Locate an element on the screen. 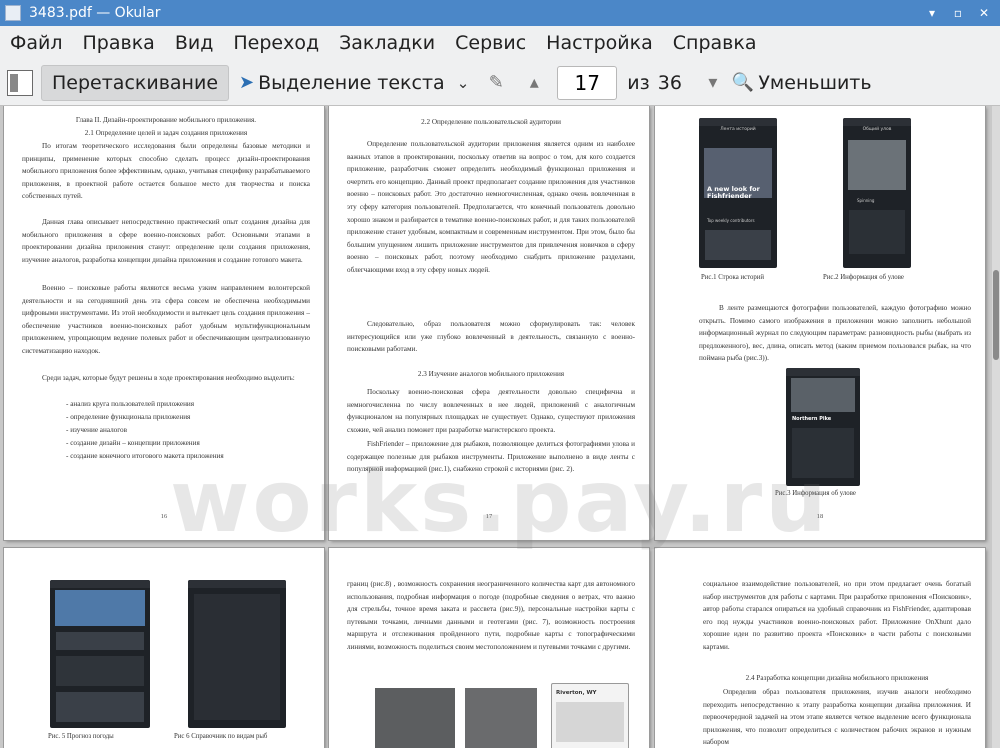 The image size is (1000, 748). menu-view: Вид is located at coordinates (194, 43).